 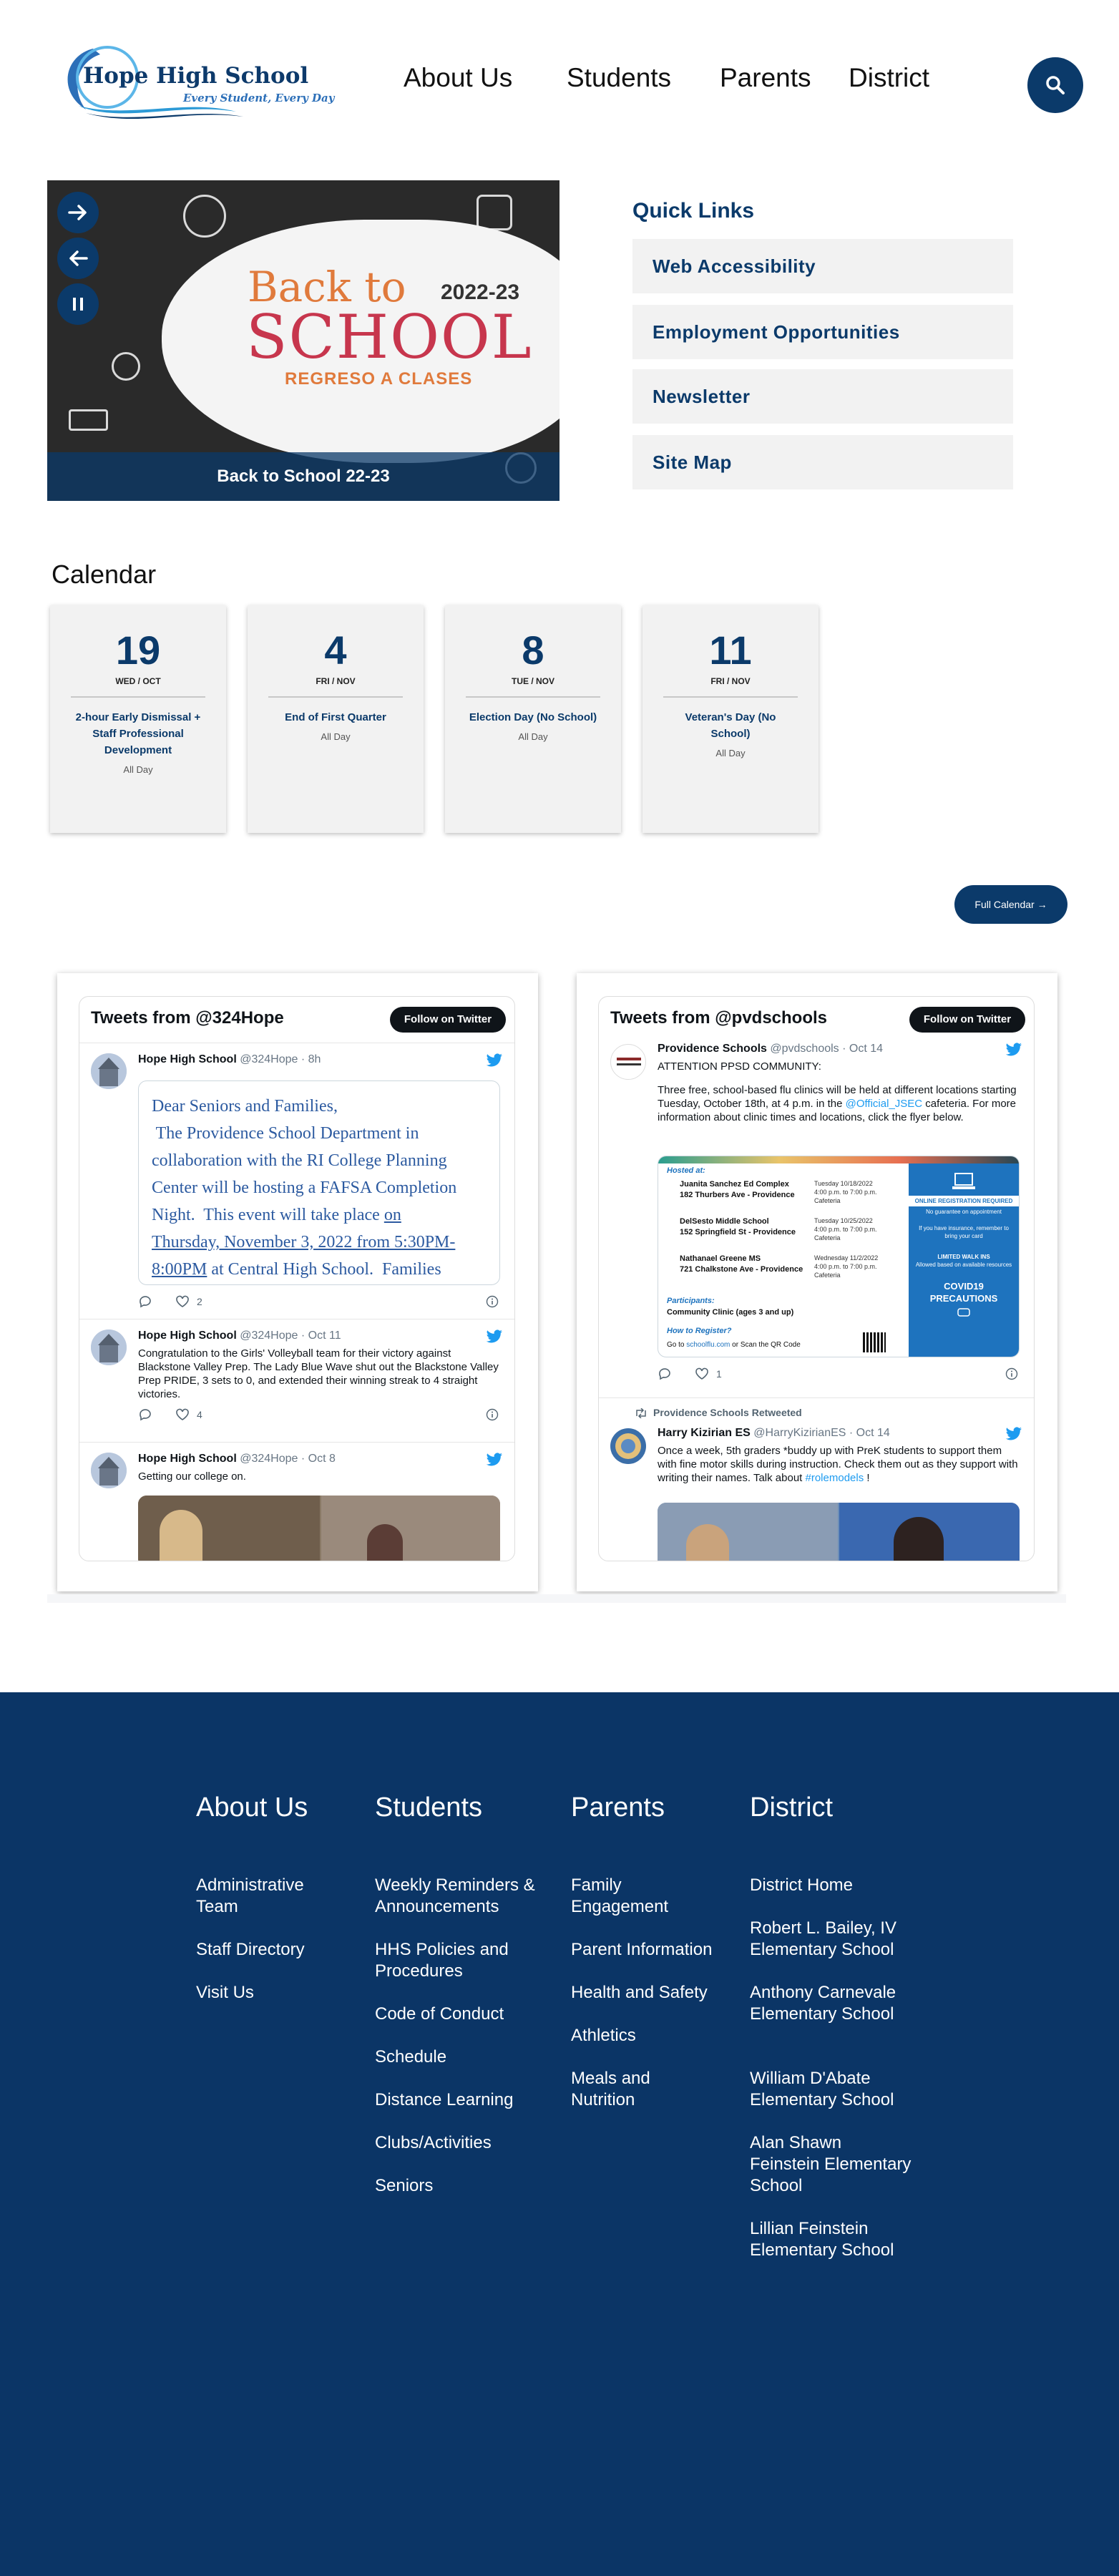 What do you see at coordinates (822, 462) in the screenshot?
I see `quick-link-site-map: Site Map` at bounding box center [822, 462].